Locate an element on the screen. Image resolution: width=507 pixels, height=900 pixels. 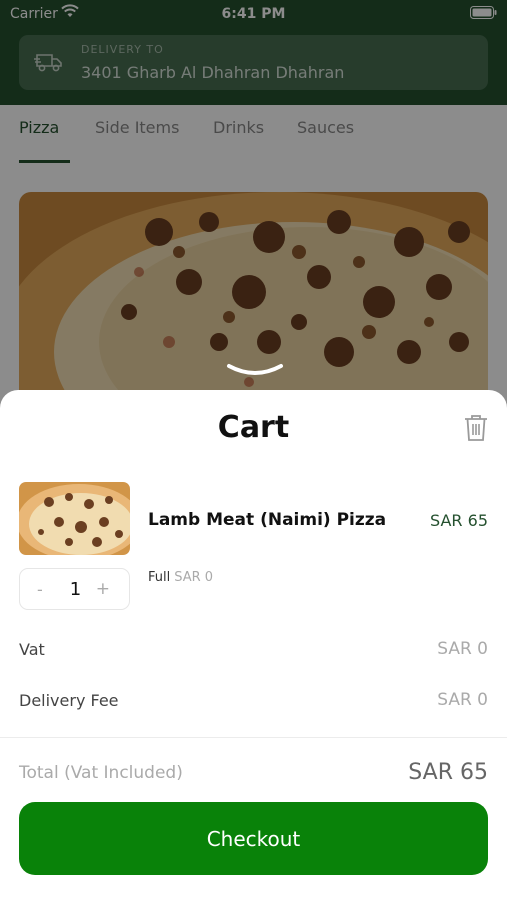
checkout-button: Checkout is located at coordinates (253, 838).